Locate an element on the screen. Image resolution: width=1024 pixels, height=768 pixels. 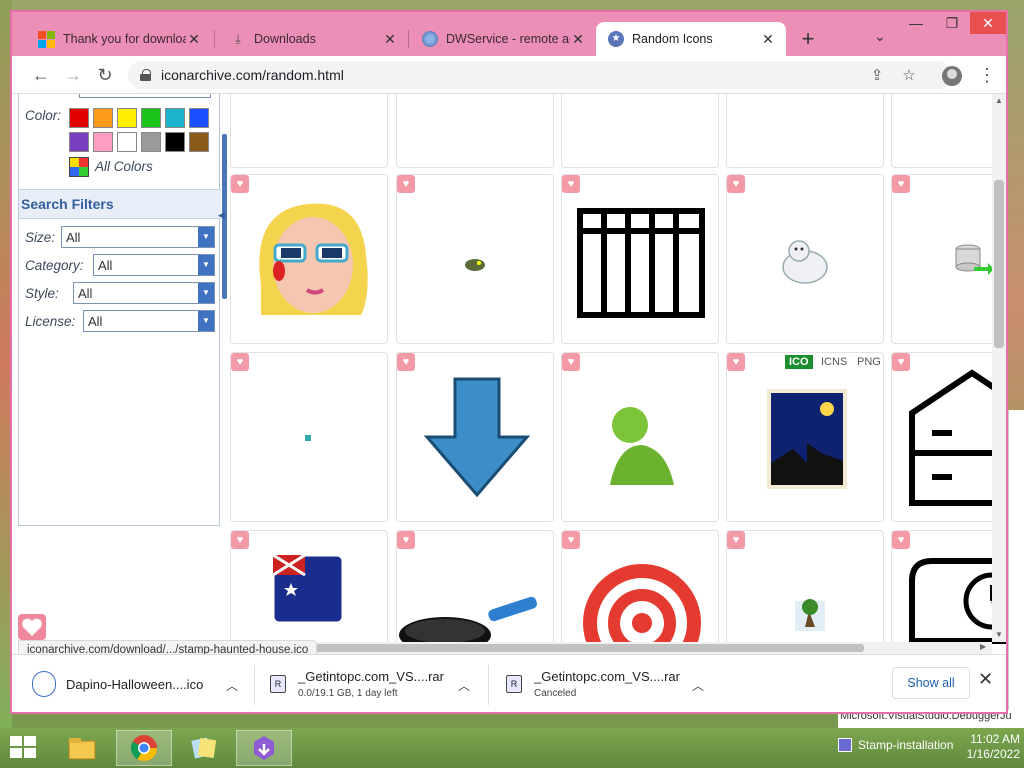
visual-studio-installer-icon is located at coordinates (264, 748).